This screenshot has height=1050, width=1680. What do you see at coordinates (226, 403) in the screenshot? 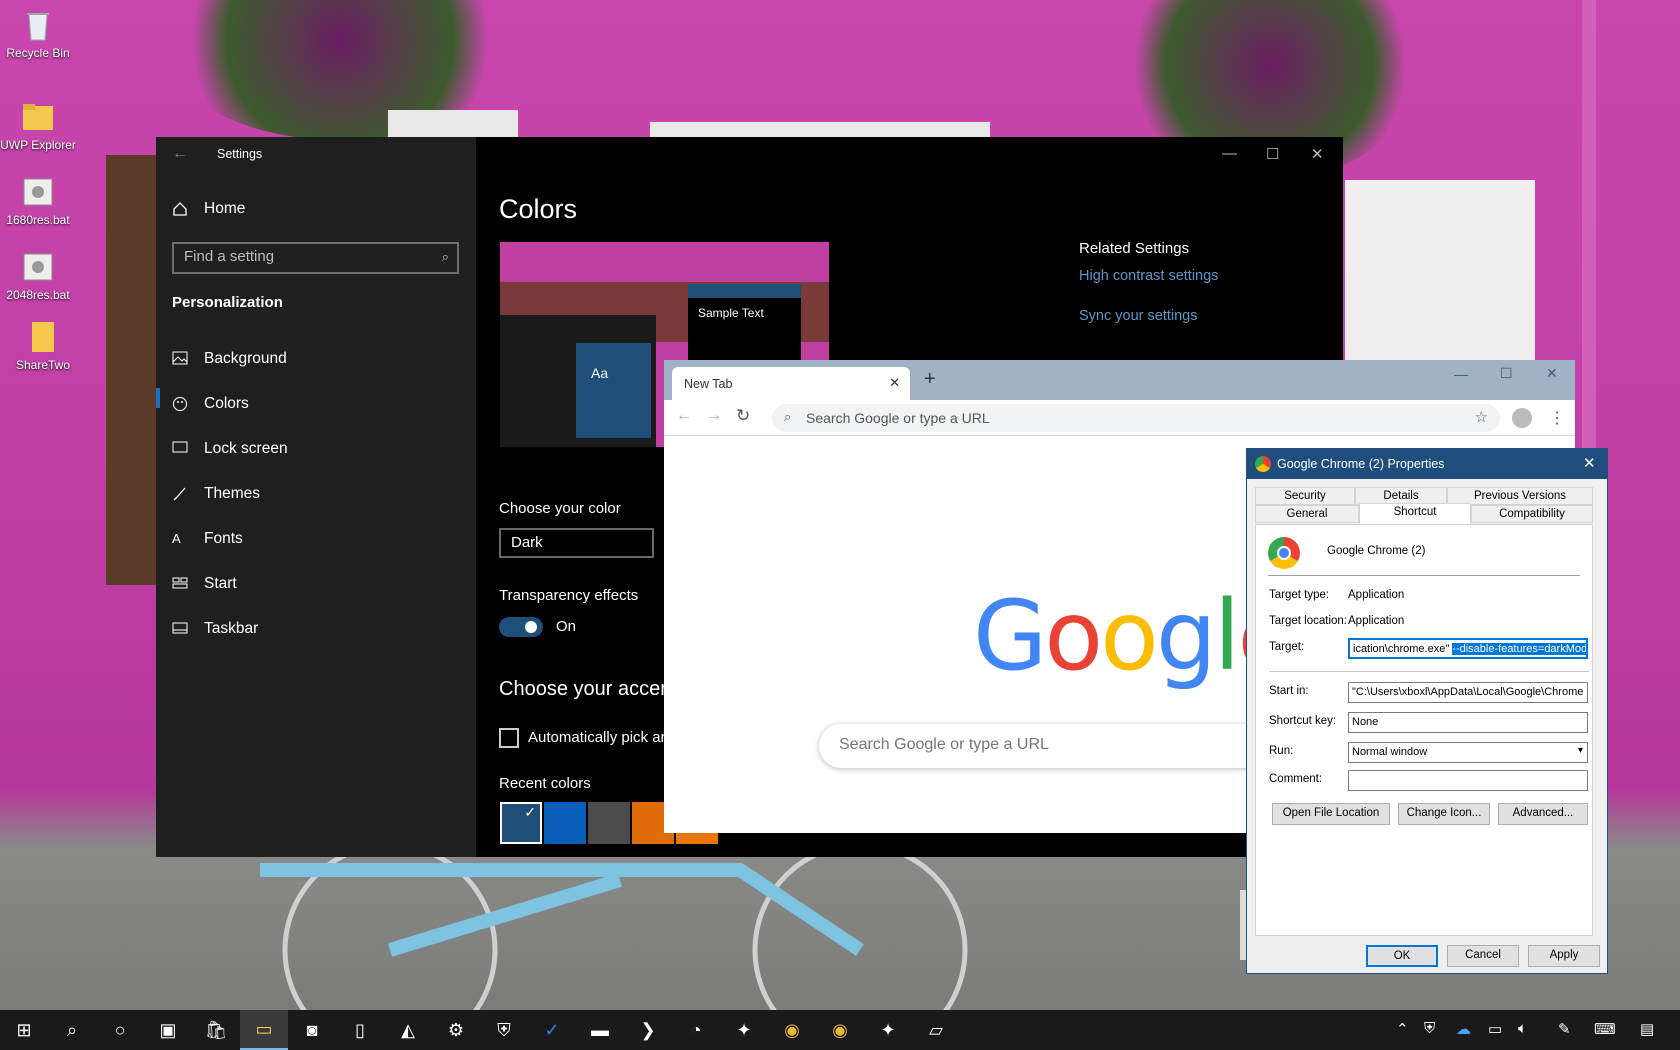
I see `nav-label: Colors` at bounding box center [226, 403].